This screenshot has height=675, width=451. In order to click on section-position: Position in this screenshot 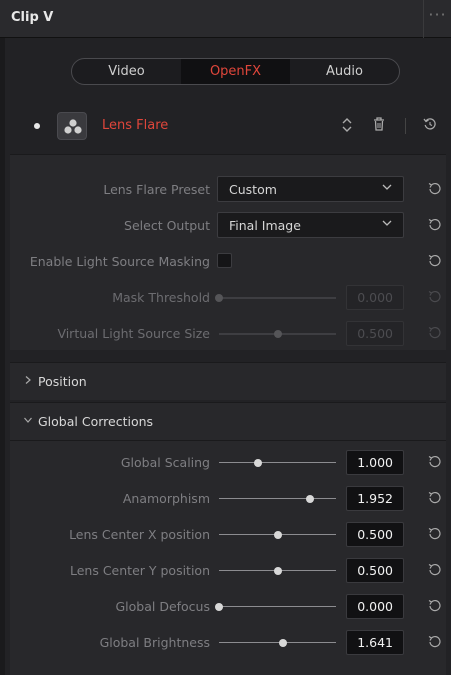, I will do `click(228, 381)`.